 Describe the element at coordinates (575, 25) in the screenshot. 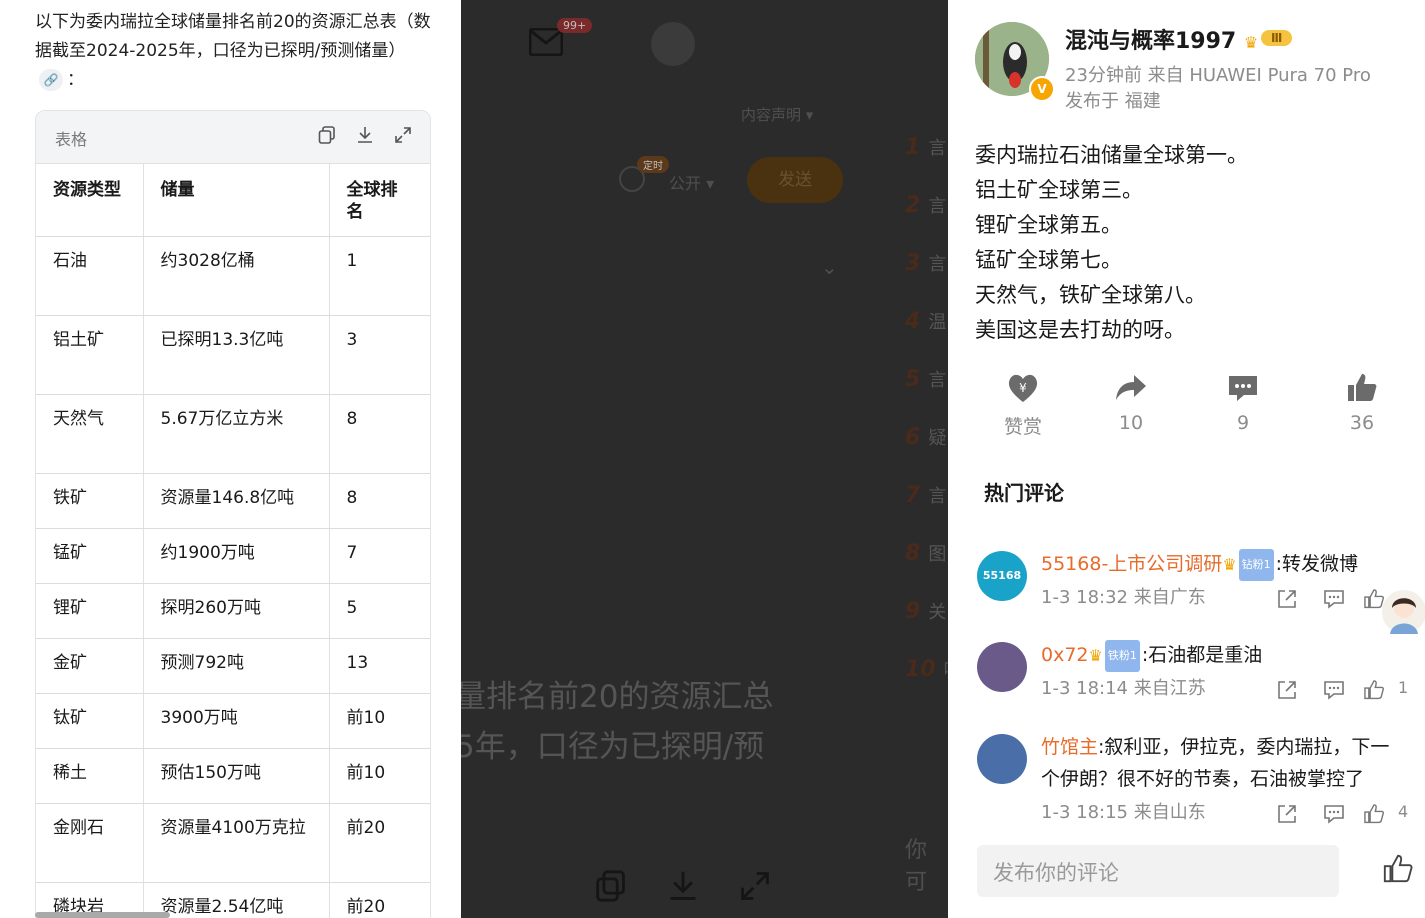

I see `mail-badge: 99+` at that location.